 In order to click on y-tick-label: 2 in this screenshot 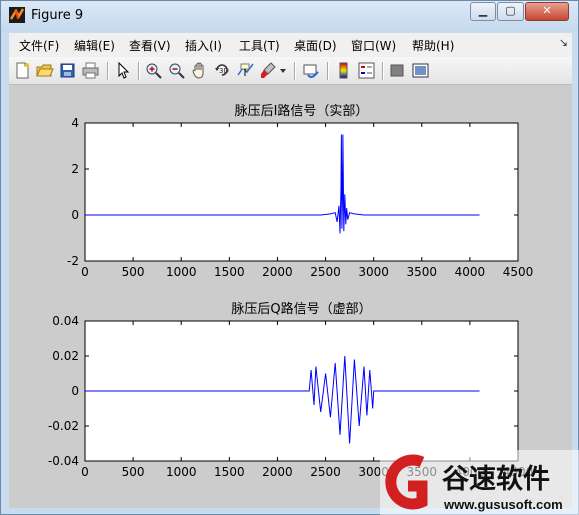, I will do `click(75, 169)`.